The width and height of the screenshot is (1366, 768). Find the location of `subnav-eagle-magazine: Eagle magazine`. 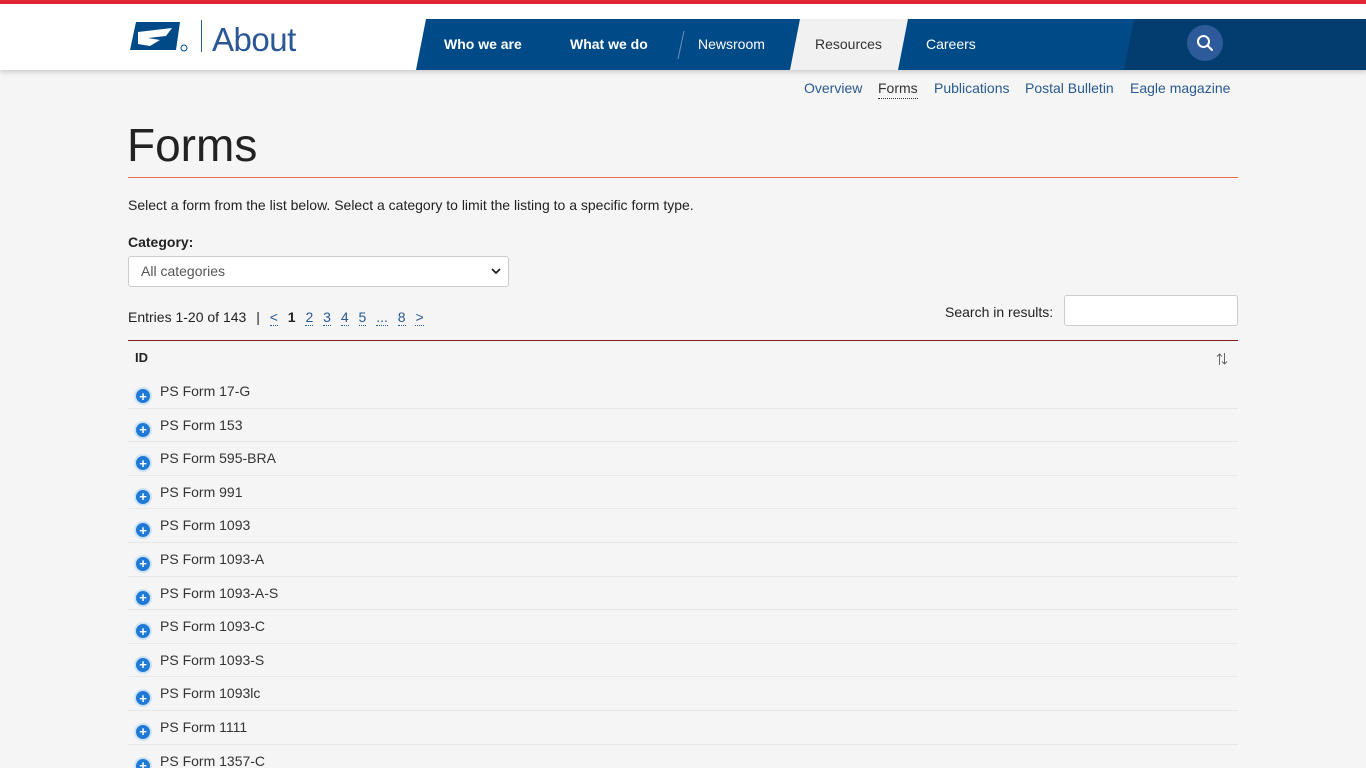

subnav-eagle-magazine: Eagle magazine is located at coordinates (1180, 88).